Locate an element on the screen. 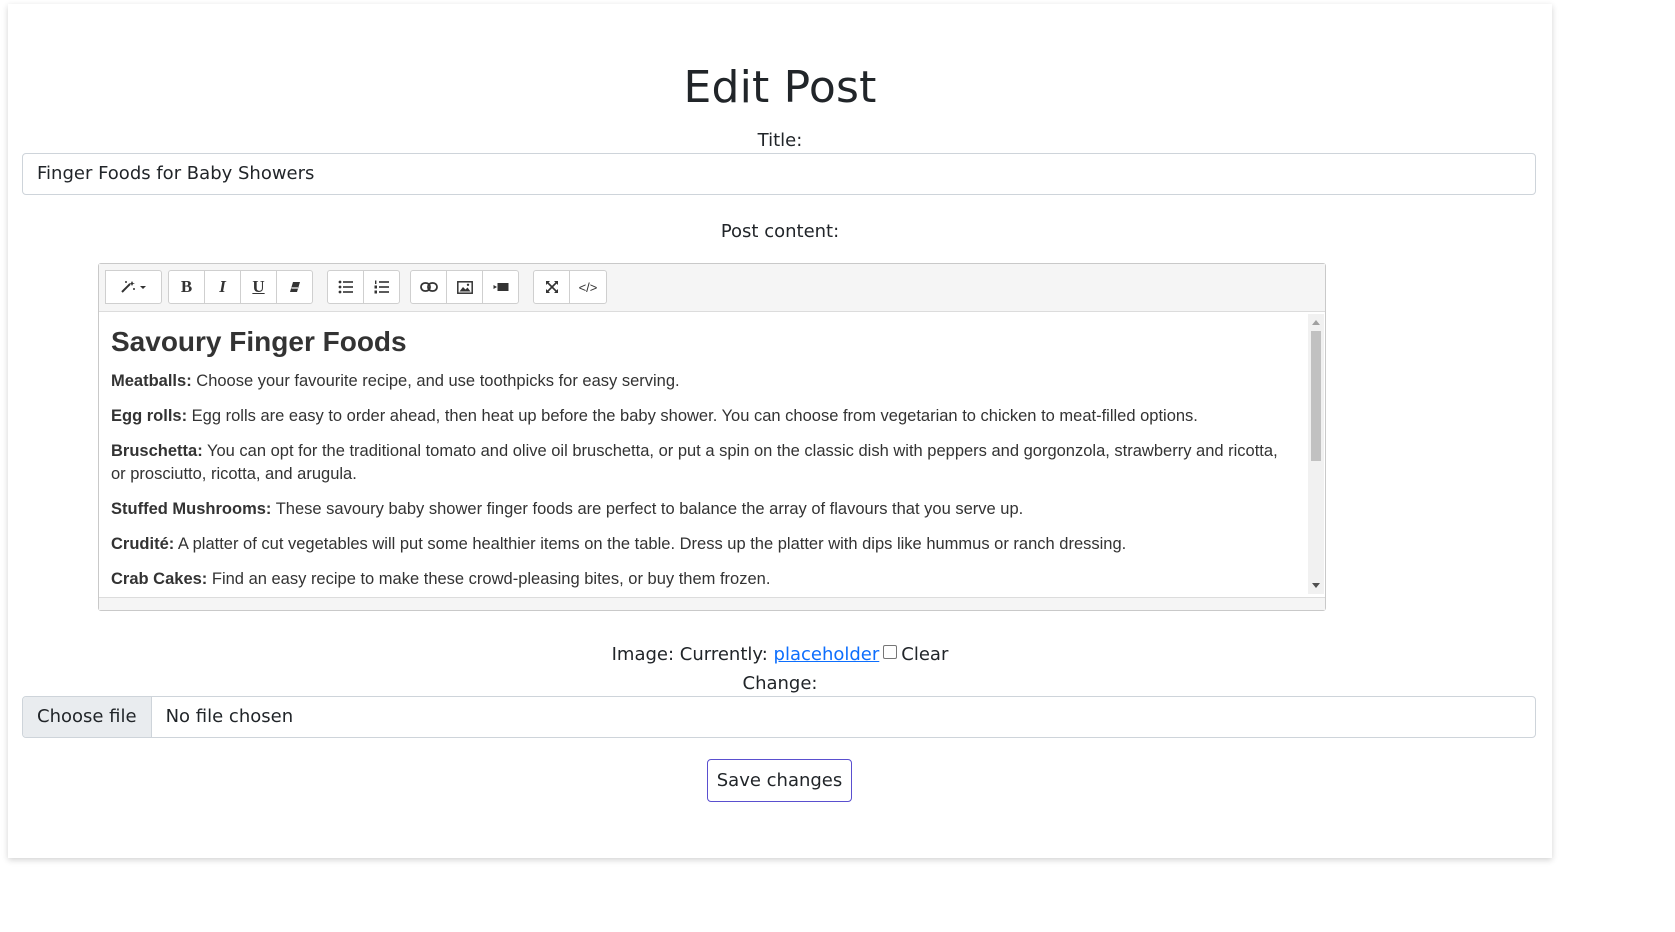 The width and height of the screenshot is (1675, 932). video-icon is located at coordinates (500, 287).